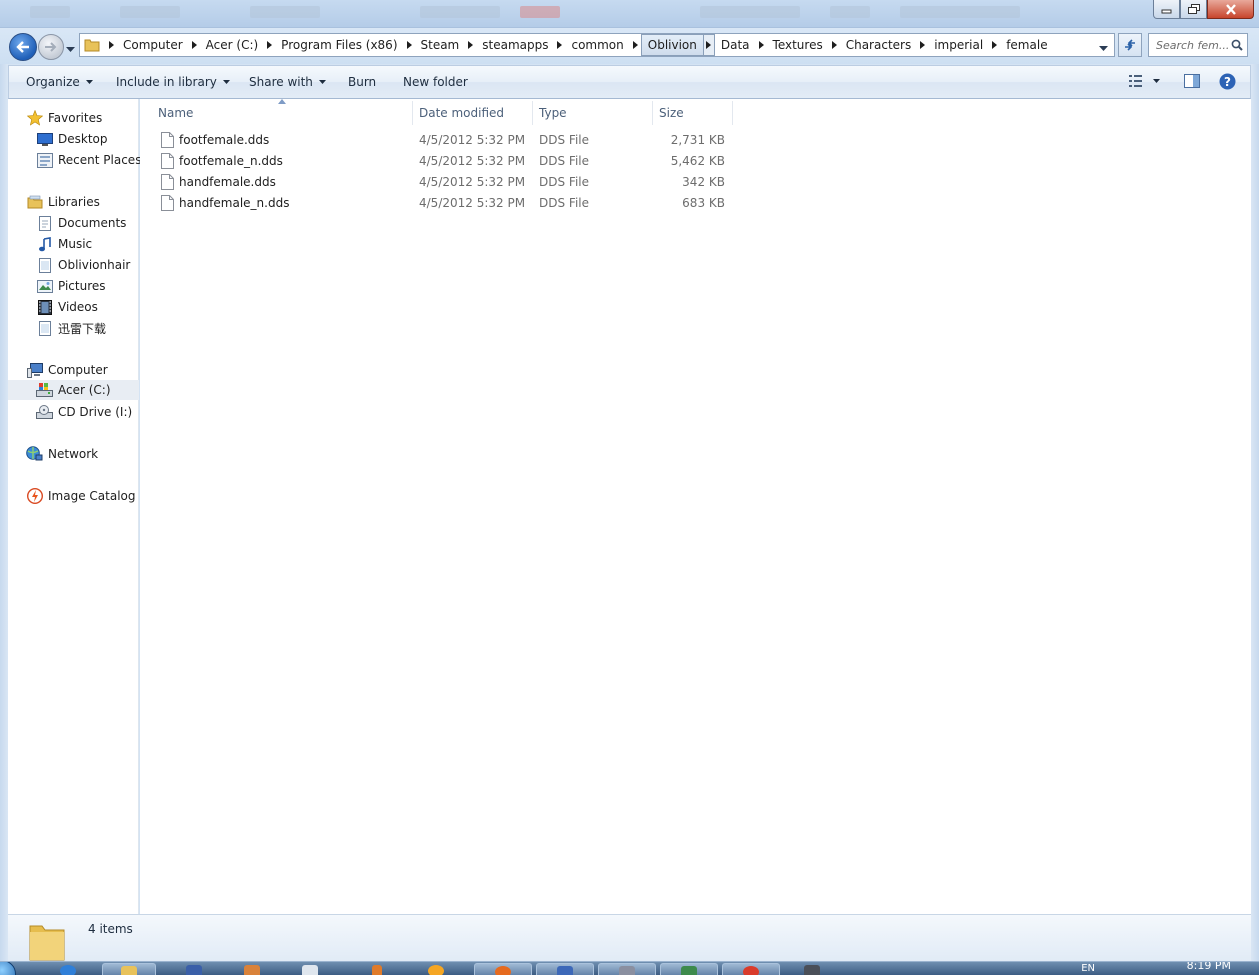 This screenshot has height=975, width=1259. I want to click on file-icon, so click(167, 162).